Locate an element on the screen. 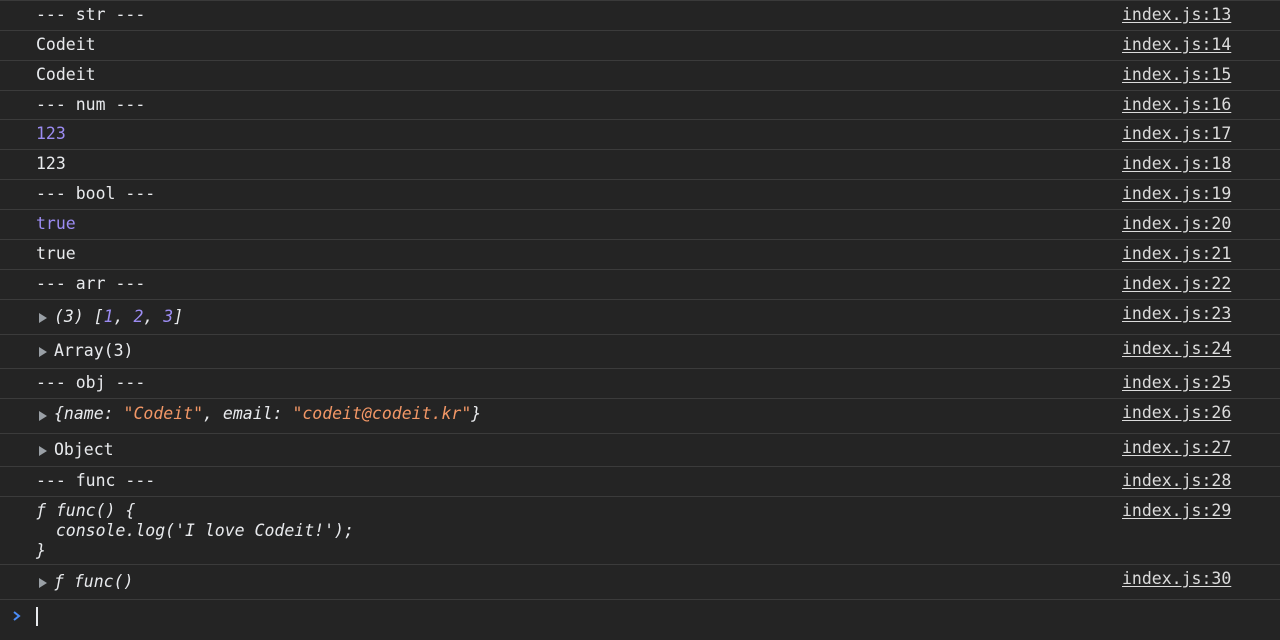 The image size is (1280, 640). source-link: index.js:23 is located at coordinates (1176, 314).